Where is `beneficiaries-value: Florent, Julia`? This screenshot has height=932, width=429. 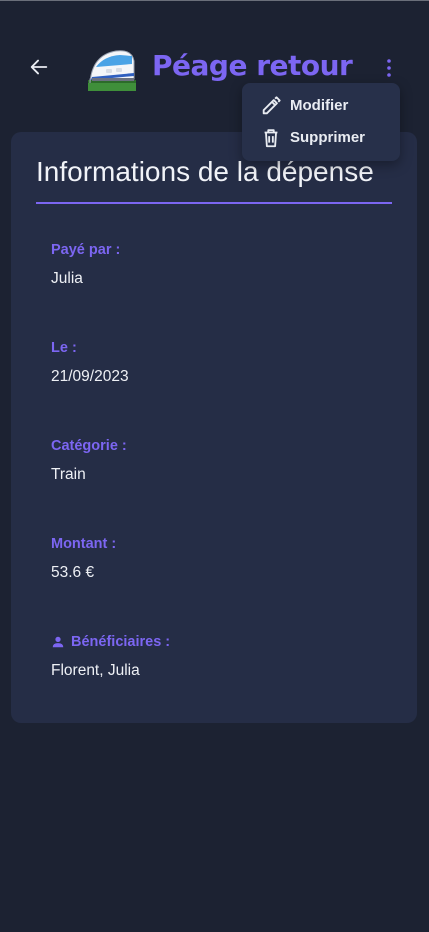
beneficiaries-value: Florent, Julia is located at coordinates (95, 670).